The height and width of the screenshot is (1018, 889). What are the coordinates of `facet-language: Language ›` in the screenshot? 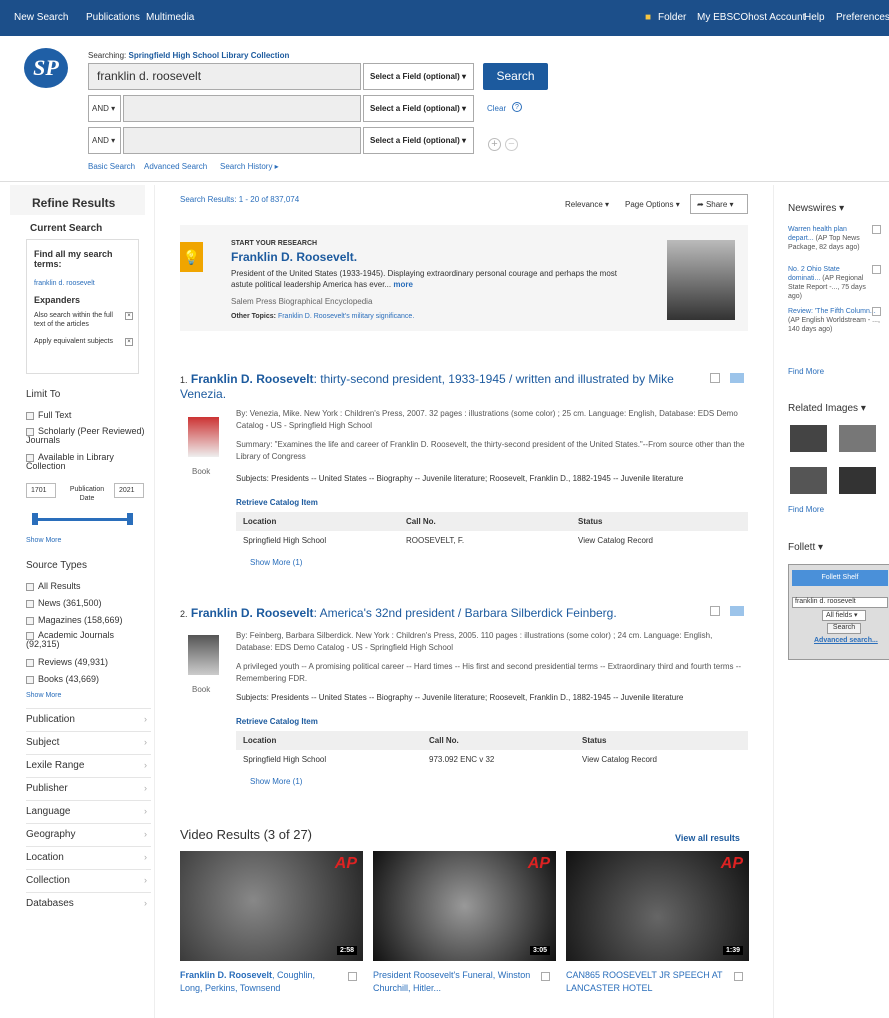 It's located at (88, 811).